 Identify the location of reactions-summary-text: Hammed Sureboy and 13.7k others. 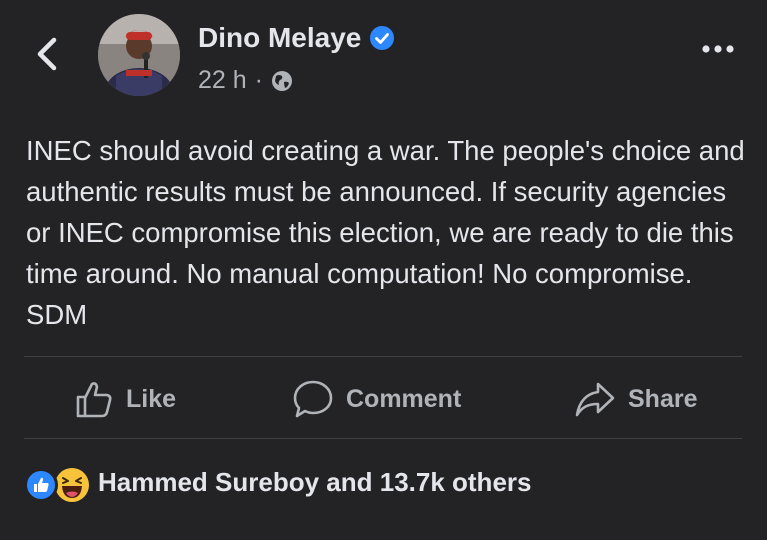
(315, 481).